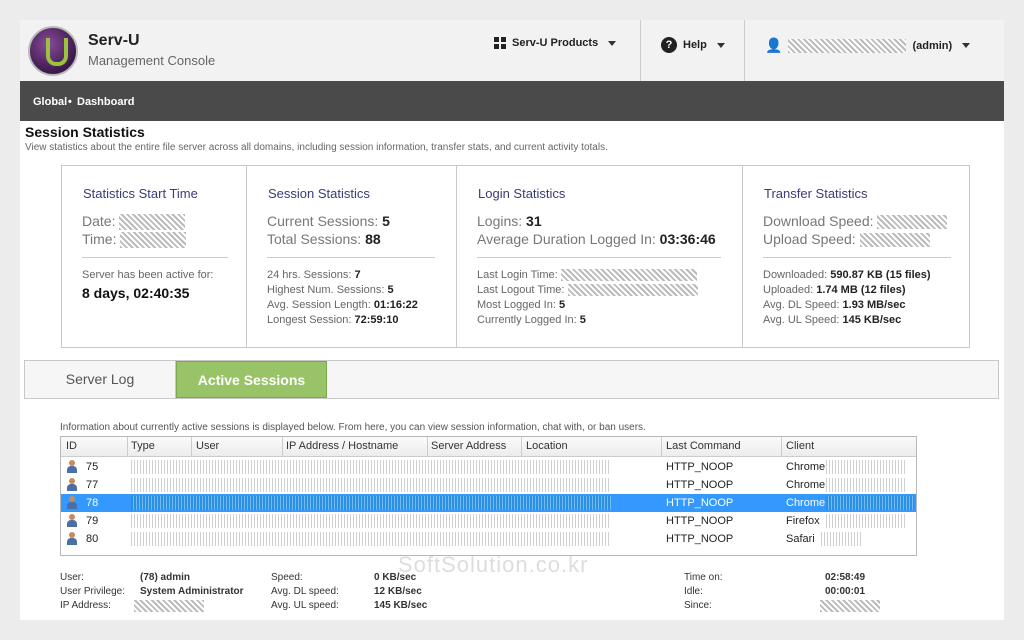  What do you see at coordinates (152, 60) in the screenshot?
I see `app-subtitle: Management Console` at bounding box center [152, 60].